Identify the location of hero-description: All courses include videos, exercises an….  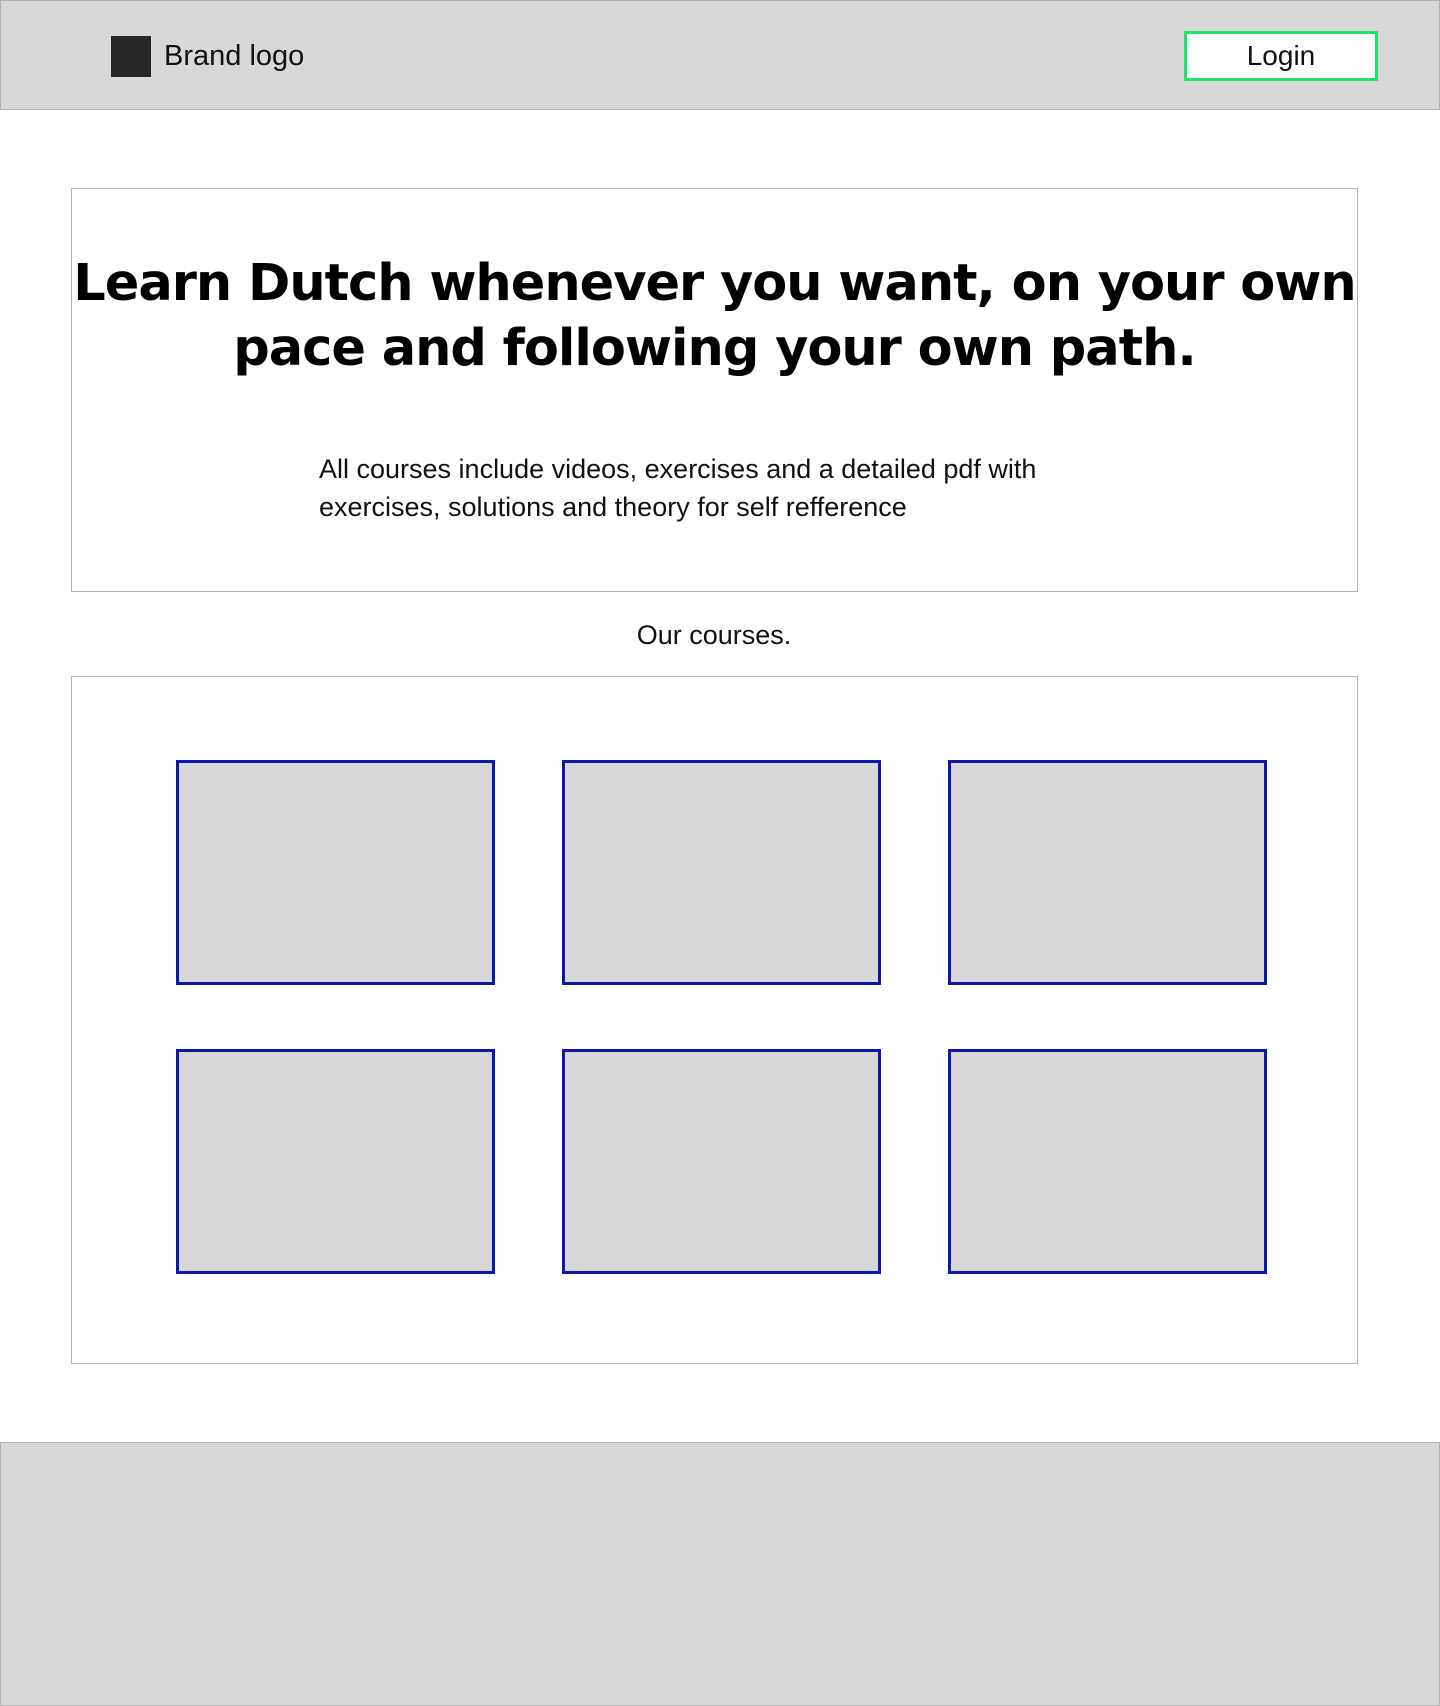
(678, 488).